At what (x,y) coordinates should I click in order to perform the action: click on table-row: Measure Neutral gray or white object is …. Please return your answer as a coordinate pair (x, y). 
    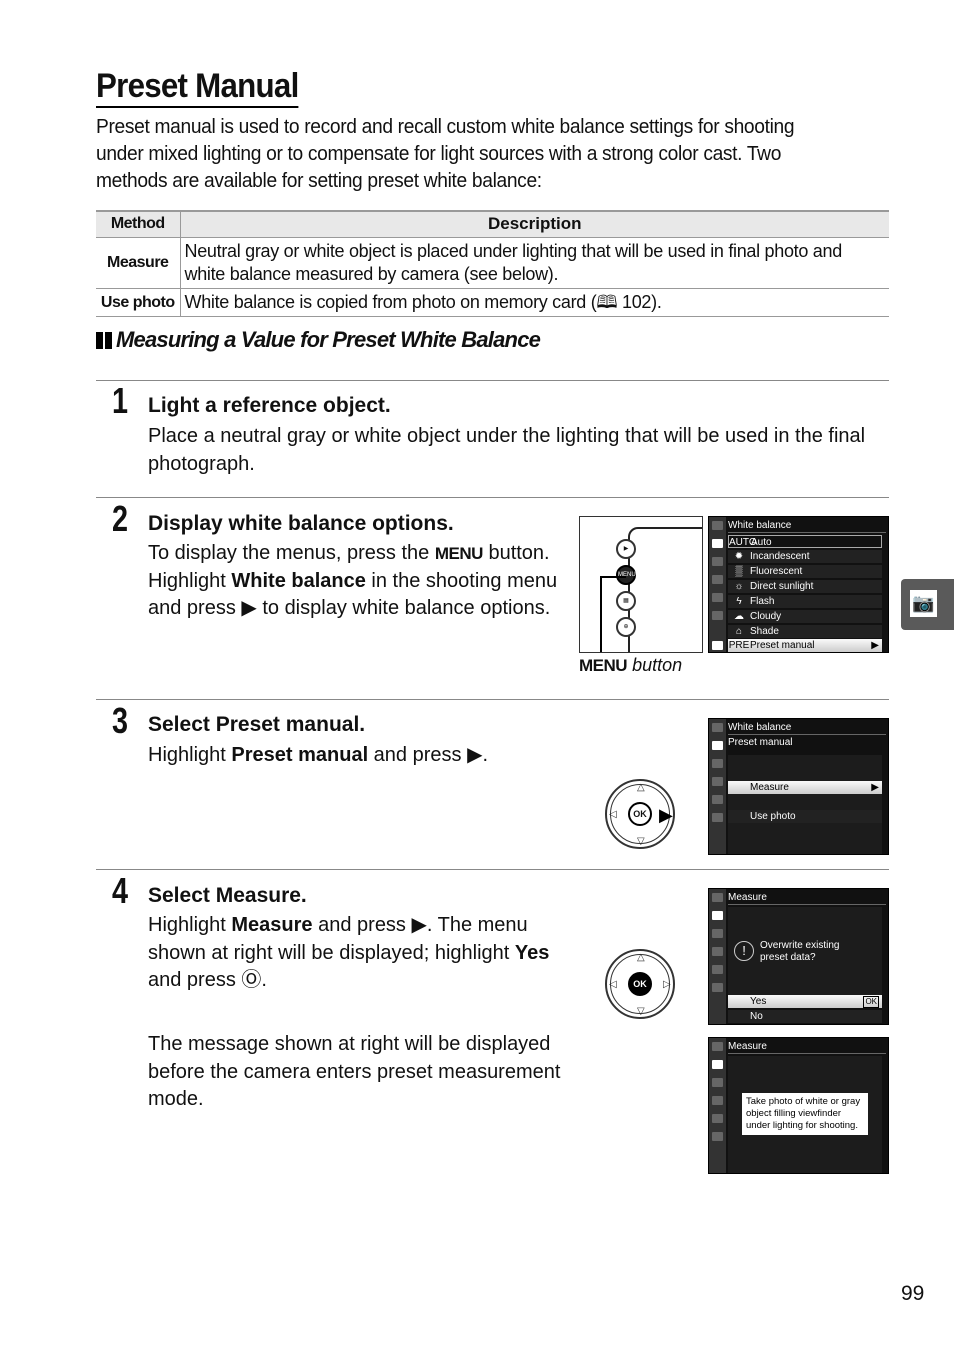
    Looking at the image, I should click on (492, 263).